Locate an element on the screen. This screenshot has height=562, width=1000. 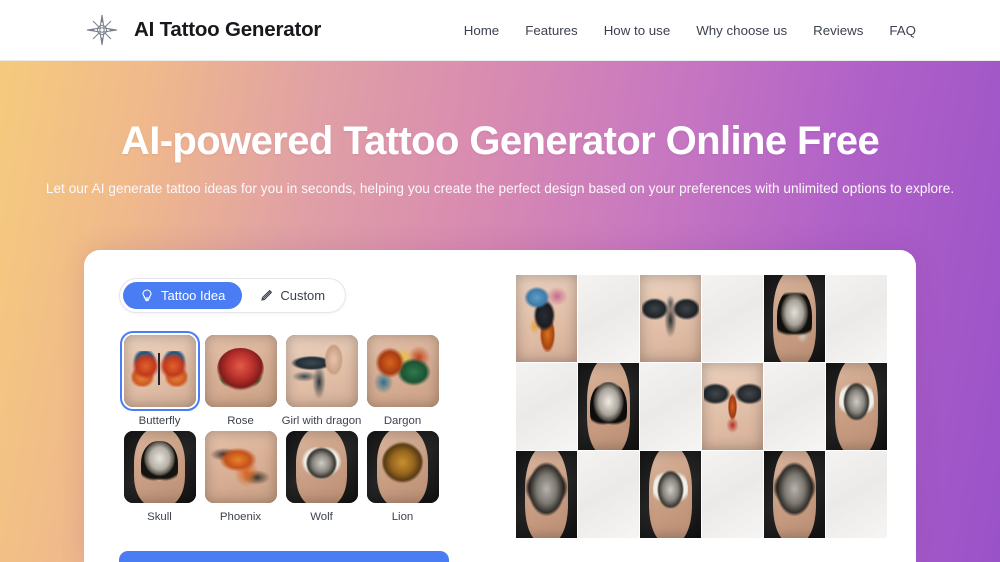
idea-thumbnail-butterfly is located at coordinates (159, 371).